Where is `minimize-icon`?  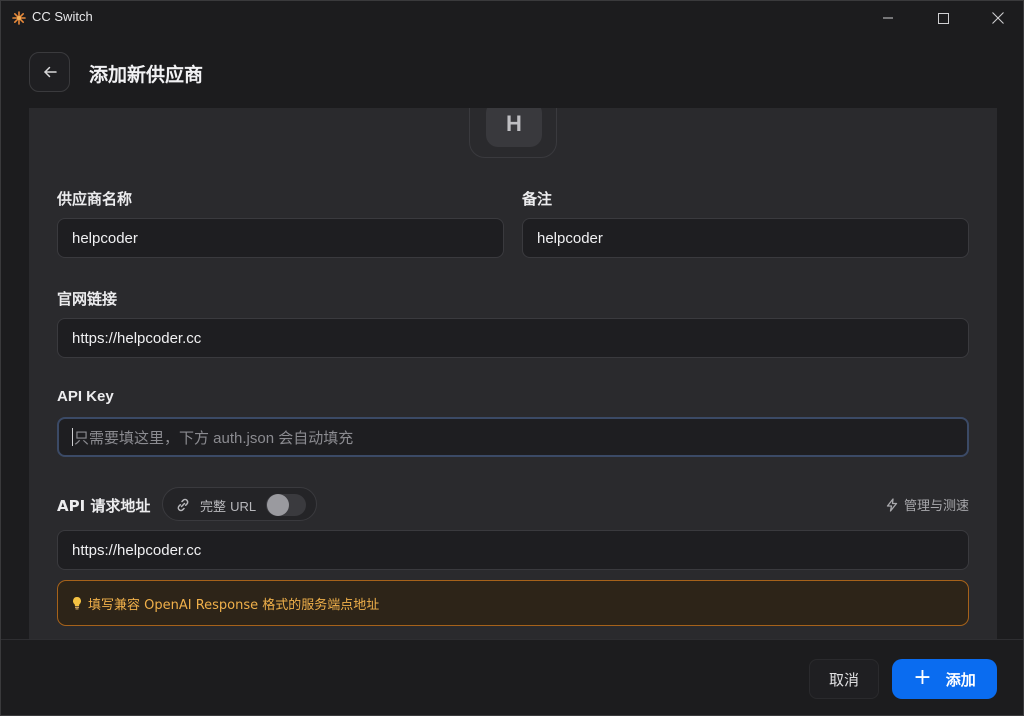
minimize-icon is located at coordinates (888, 18).